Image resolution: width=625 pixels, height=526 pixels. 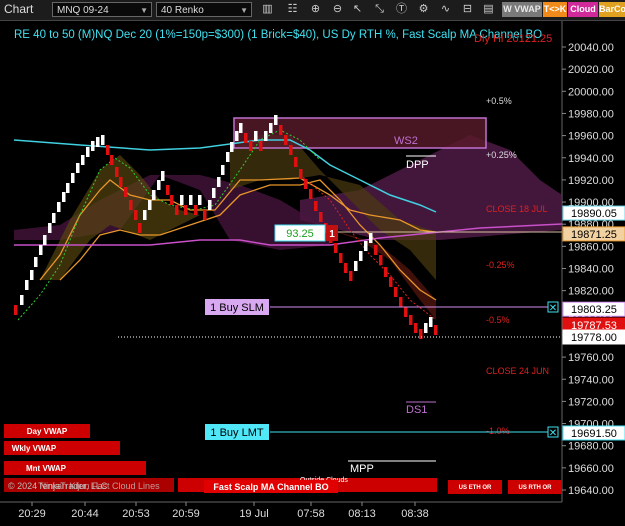 What do you see at coordinates (47, 431) in the screenshot?
I see `day-vwap-label: Day VWAP` at bounding box center [47, 431].